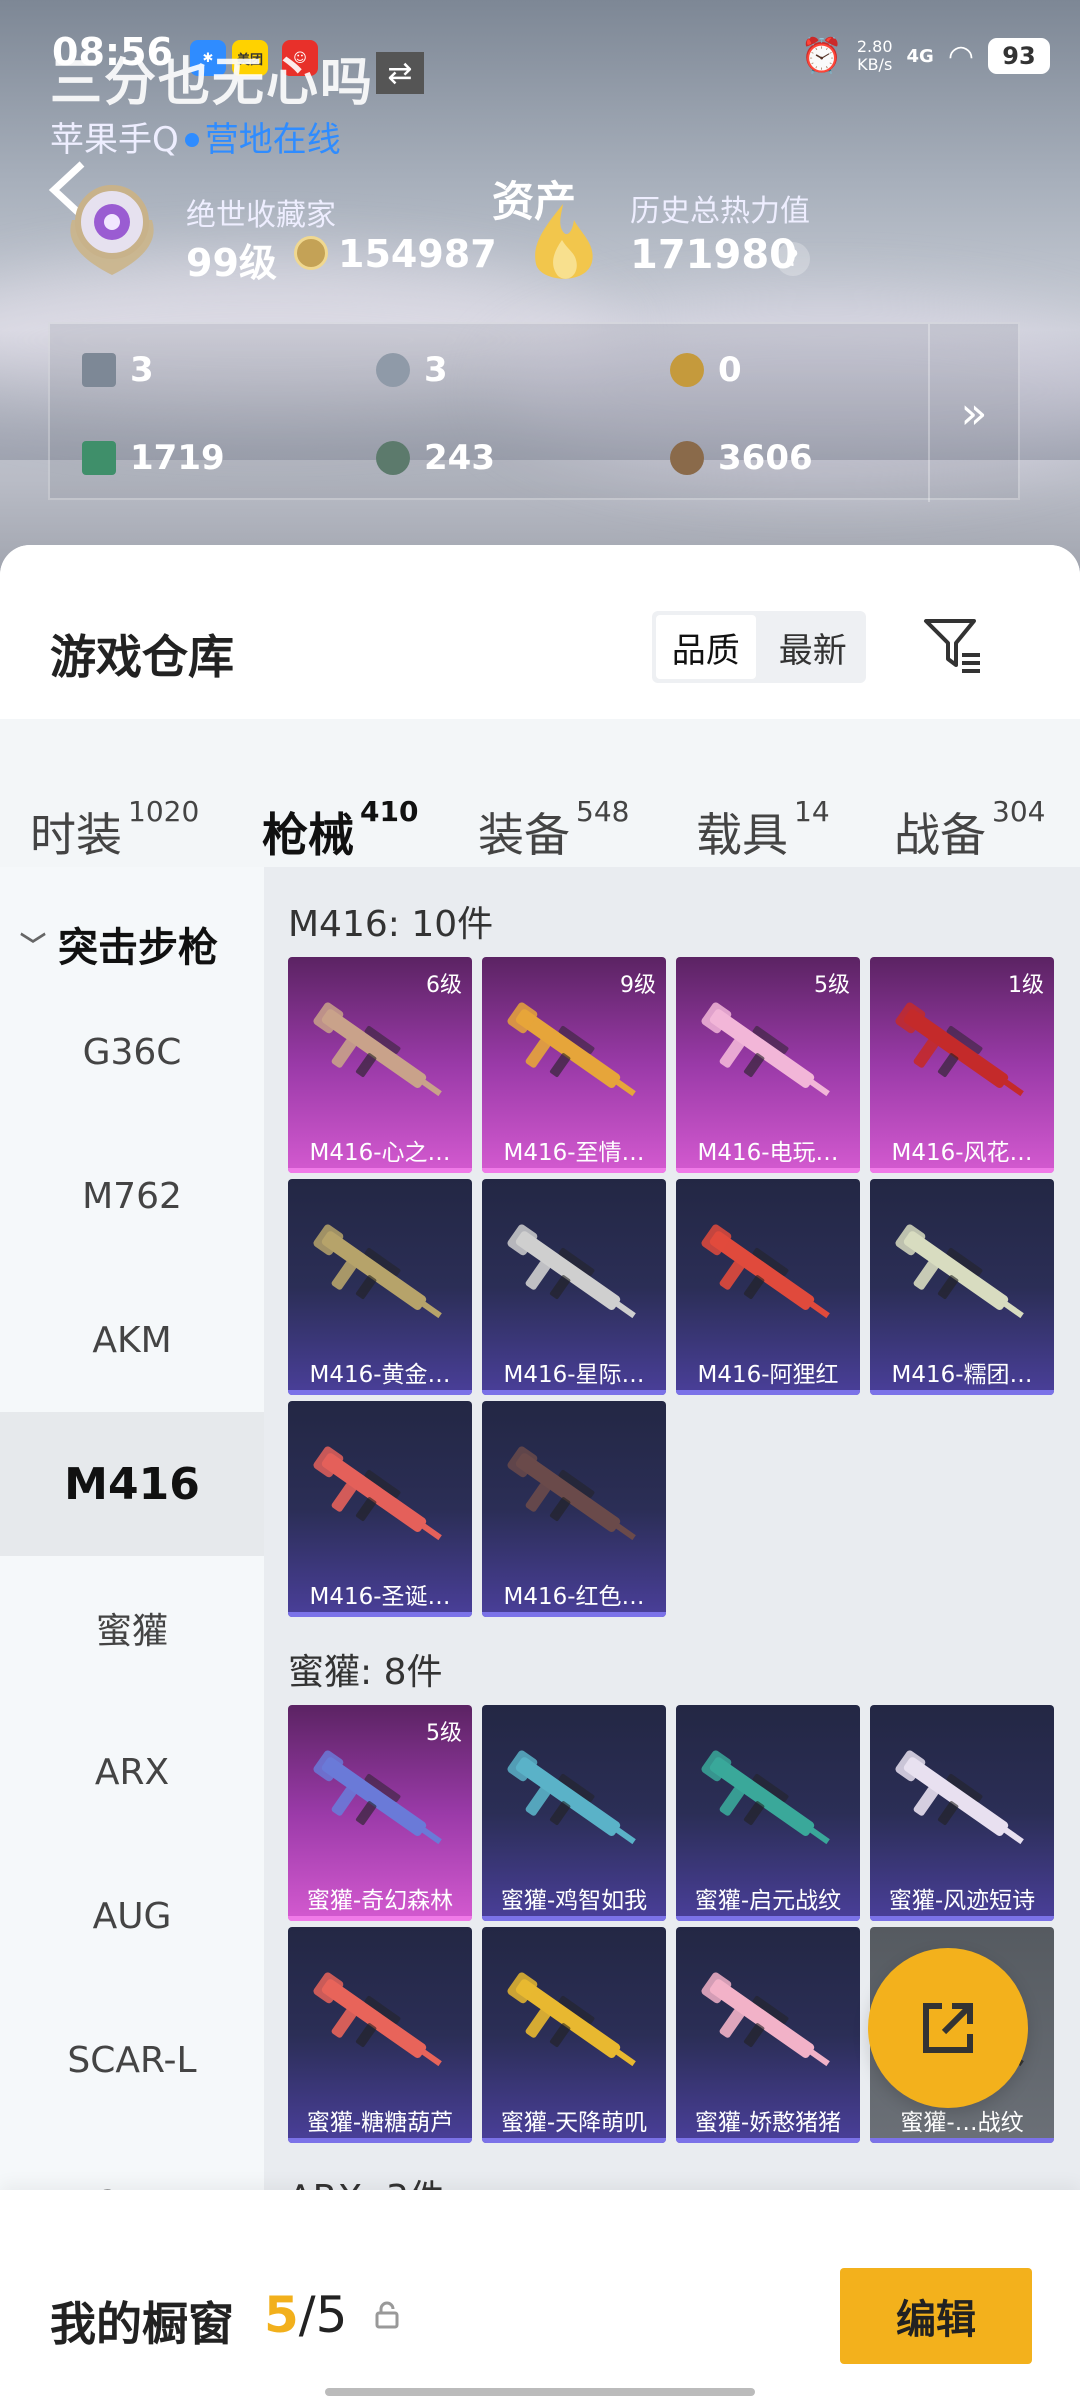 The height and width of the screenshot is (2400, 1080). Describe the element at coordinates (412, 370) in the screenshot. I see `stat-item: 3` at that location.